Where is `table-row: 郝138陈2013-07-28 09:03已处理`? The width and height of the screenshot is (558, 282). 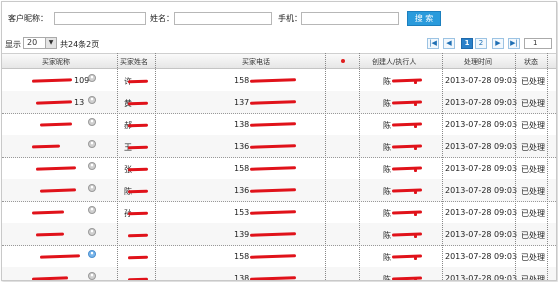
table-row: 郝138陈2013-07-28 09:03已处理 is located at coordinates (279, 124).